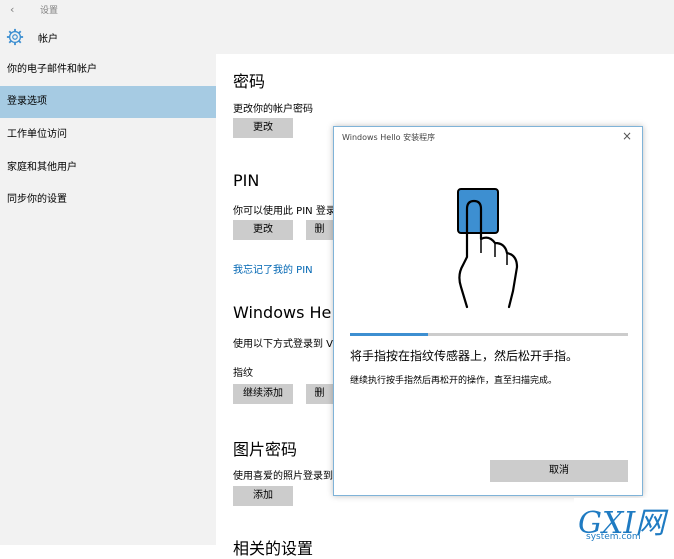 This screenshot has width=674, height=559. I want to click on picture-password-description: 使用喜爱的照片登录到, so click(283, 476).